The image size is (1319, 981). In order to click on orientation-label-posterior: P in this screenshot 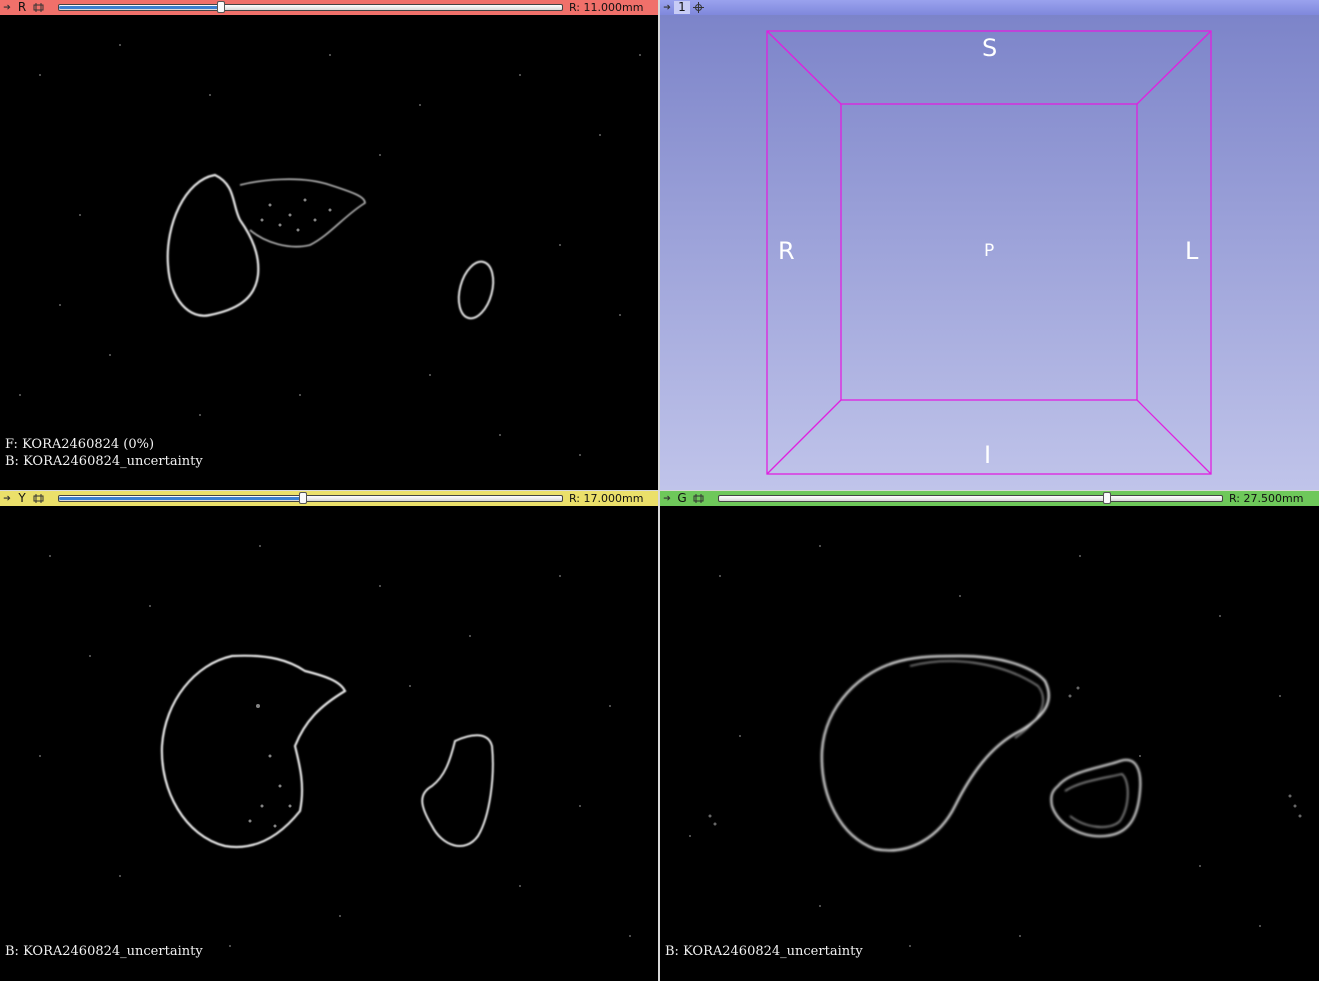, I will do `click(989, 251)`.